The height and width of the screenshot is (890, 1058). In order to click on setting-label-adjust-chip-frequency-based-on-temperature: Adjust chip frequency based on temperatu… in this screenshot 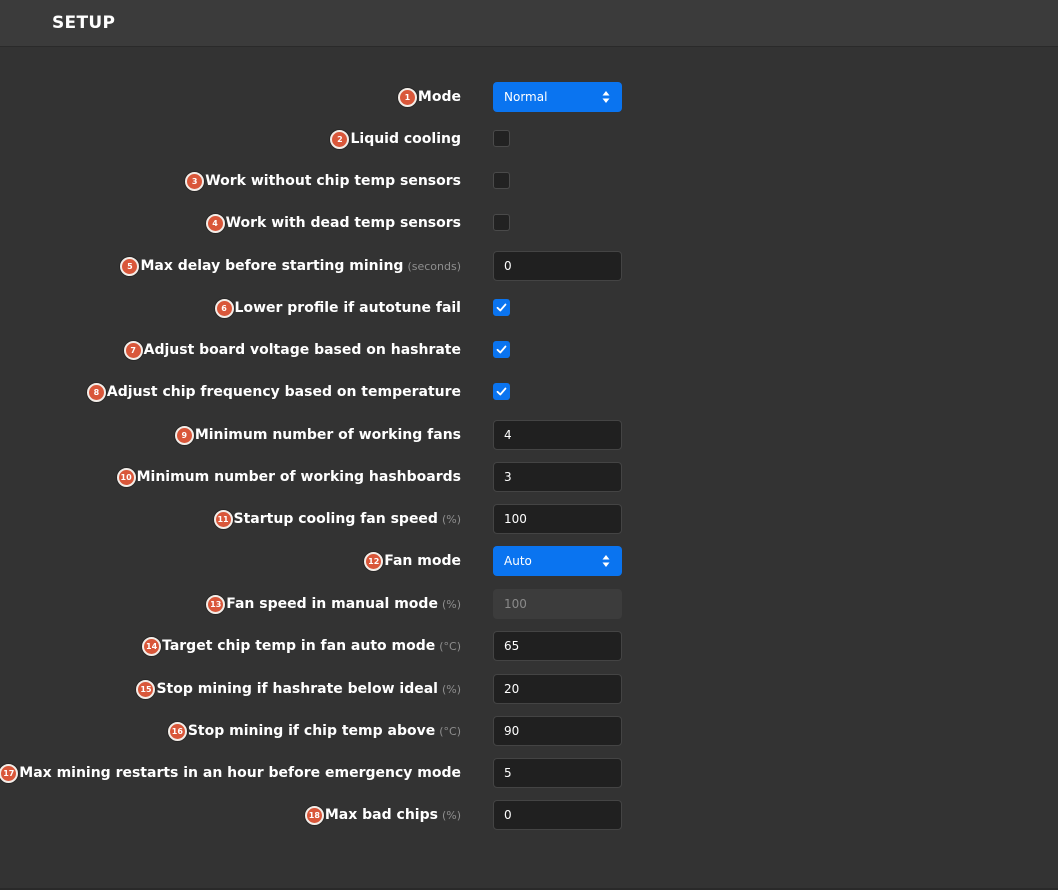, I will do `click(283, 392)`.